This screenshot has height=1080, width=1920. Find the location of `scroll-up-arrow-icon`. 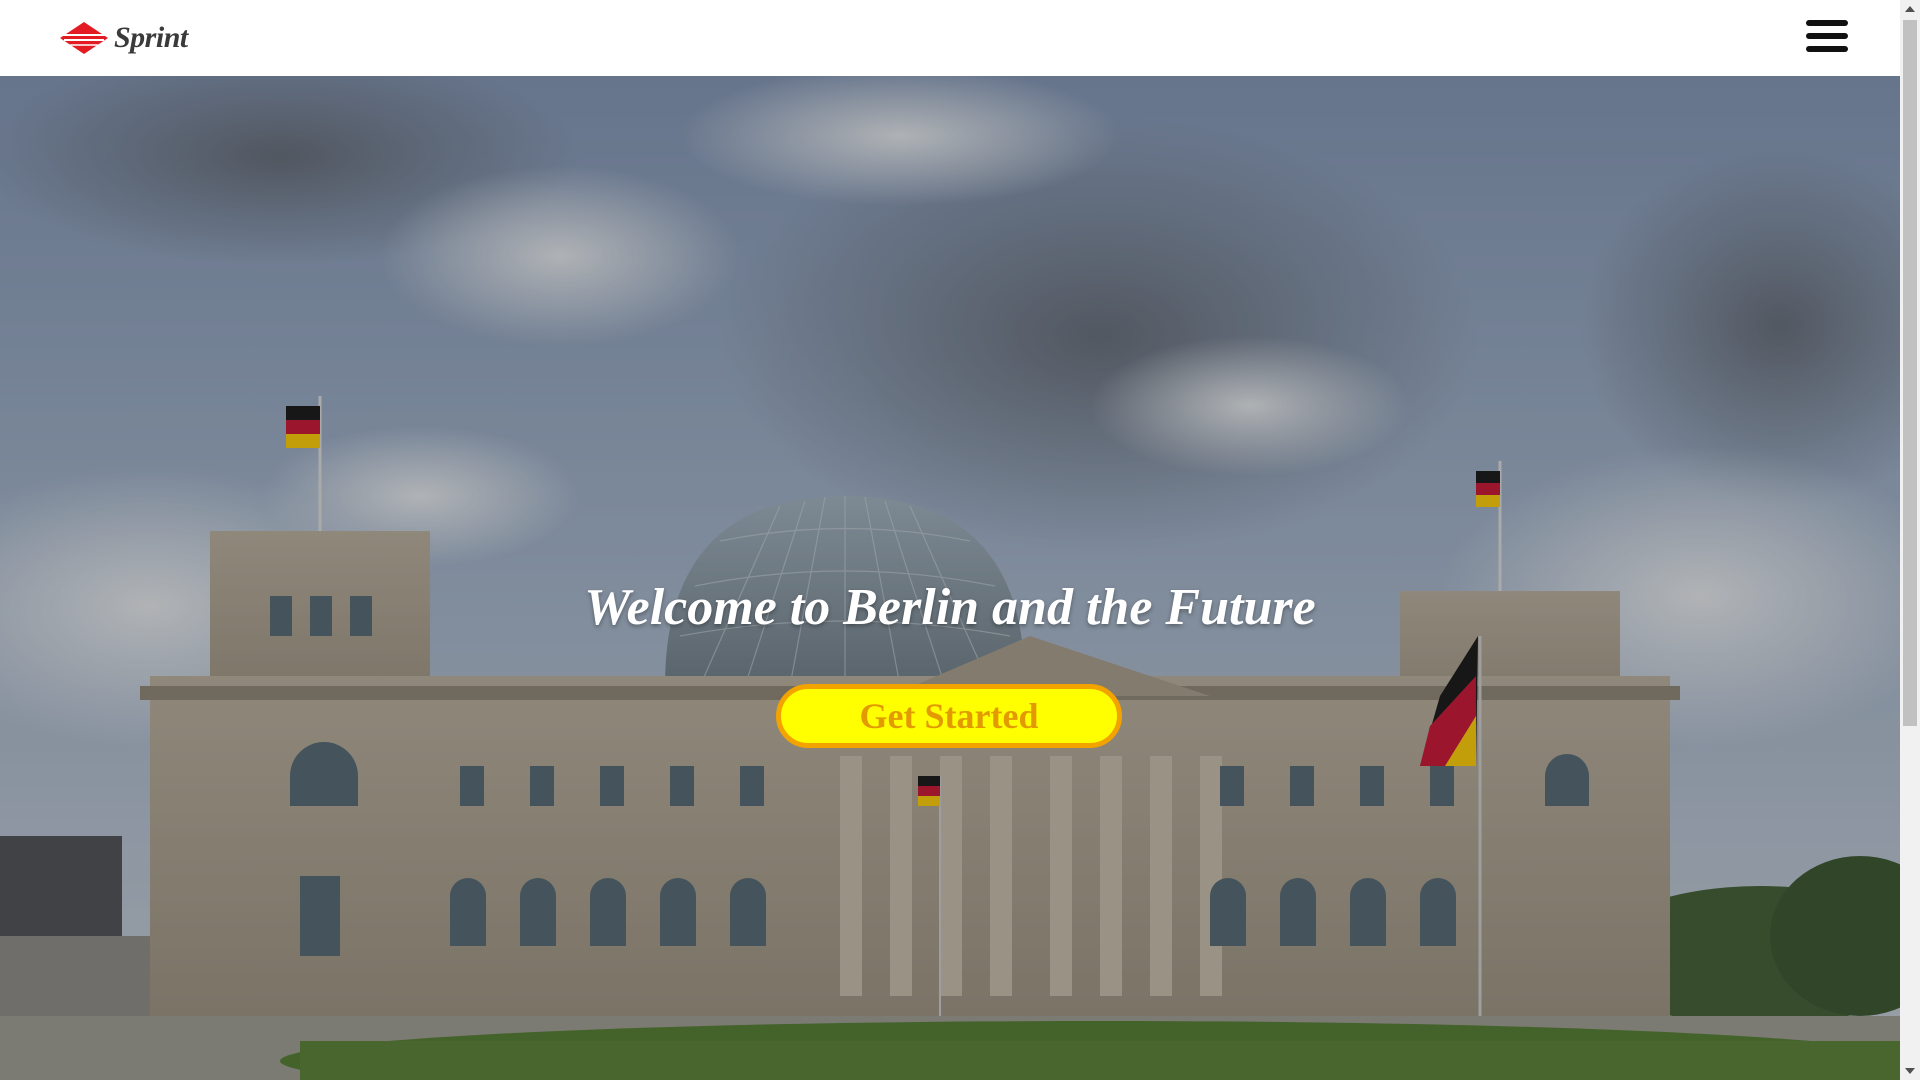

scroll-up-arrow-icon is located at coordinates (1910, 9).